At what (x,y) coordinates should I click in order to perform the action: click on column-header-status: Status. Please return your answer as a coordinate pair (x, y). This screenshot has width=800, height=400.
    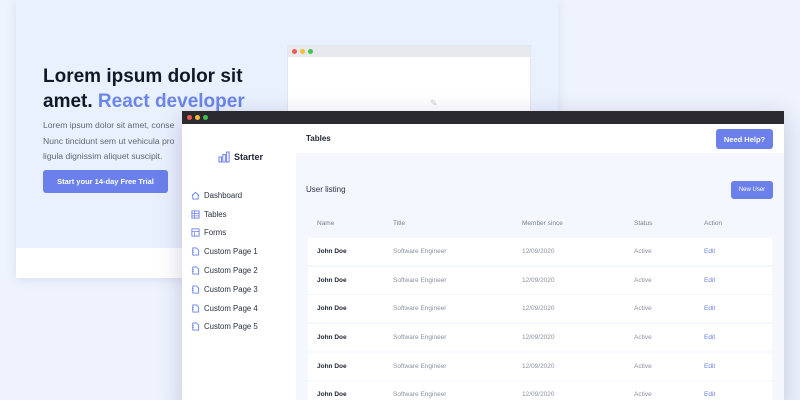
    Looking at the image, I should click on (643, 223).